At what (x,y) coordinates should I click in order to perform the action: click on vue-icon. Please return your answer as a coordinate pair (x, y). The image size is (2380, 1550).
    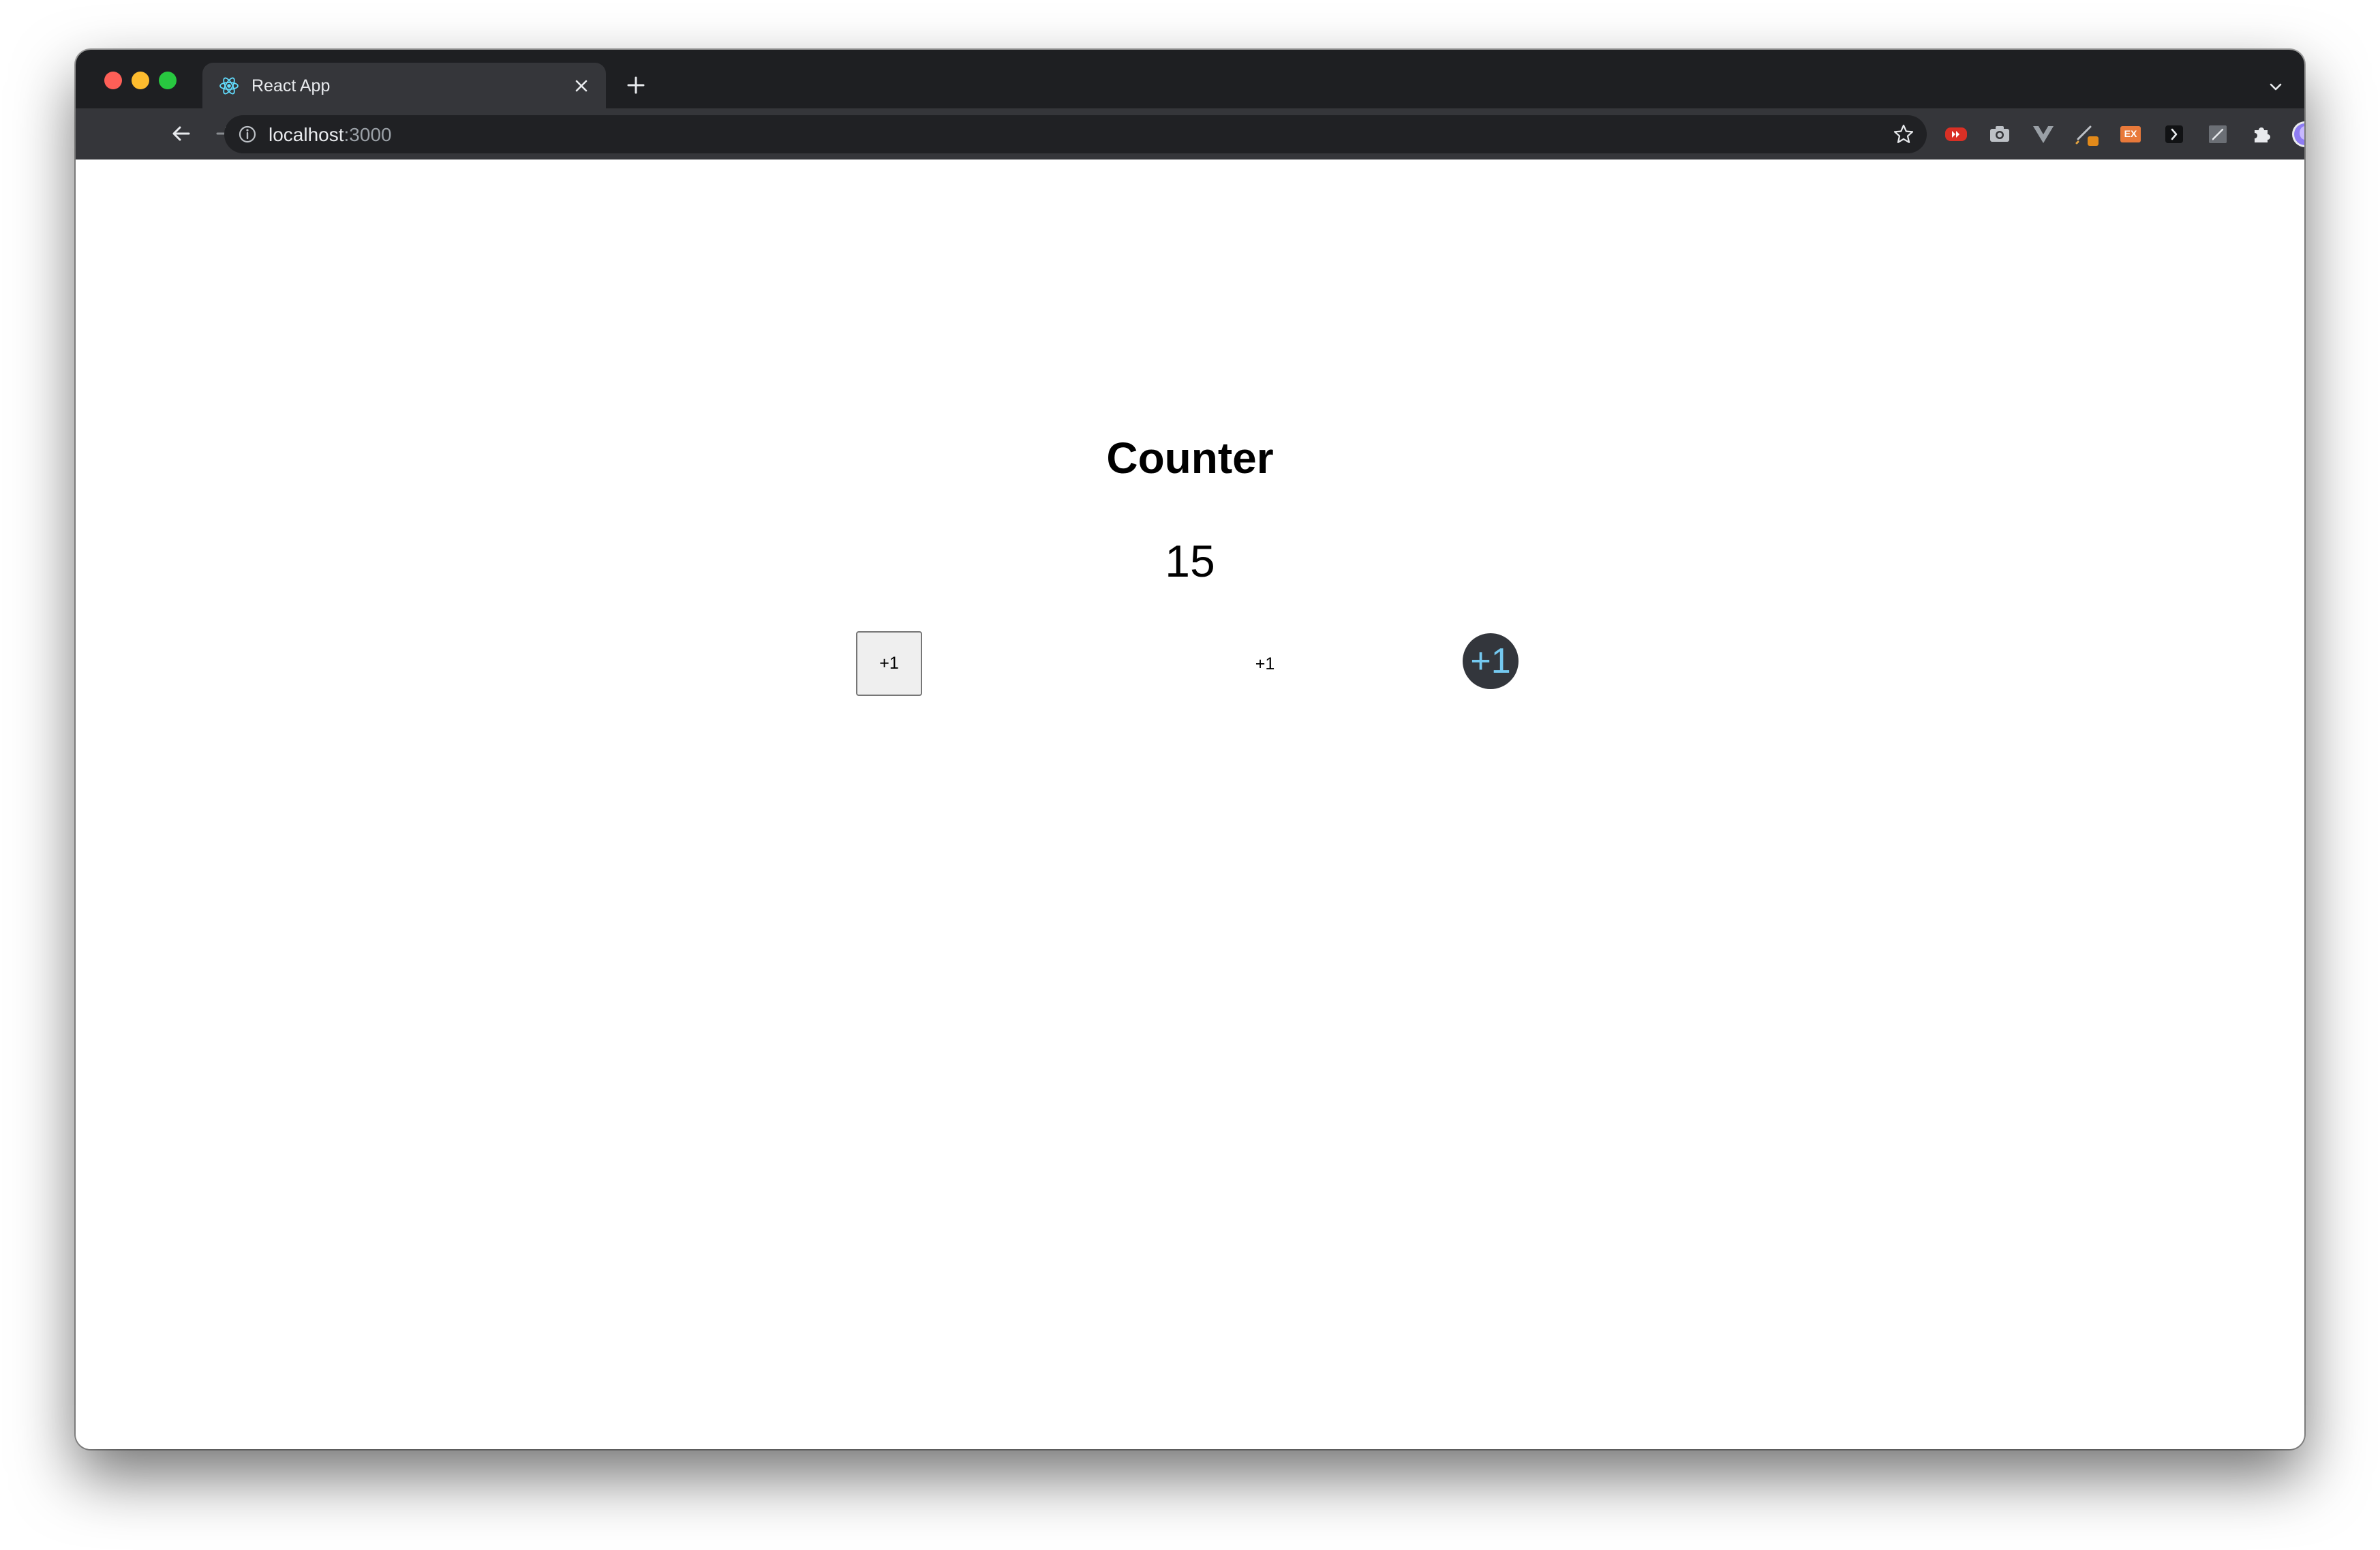
    Looking at the image, I should click on (2043, 134).